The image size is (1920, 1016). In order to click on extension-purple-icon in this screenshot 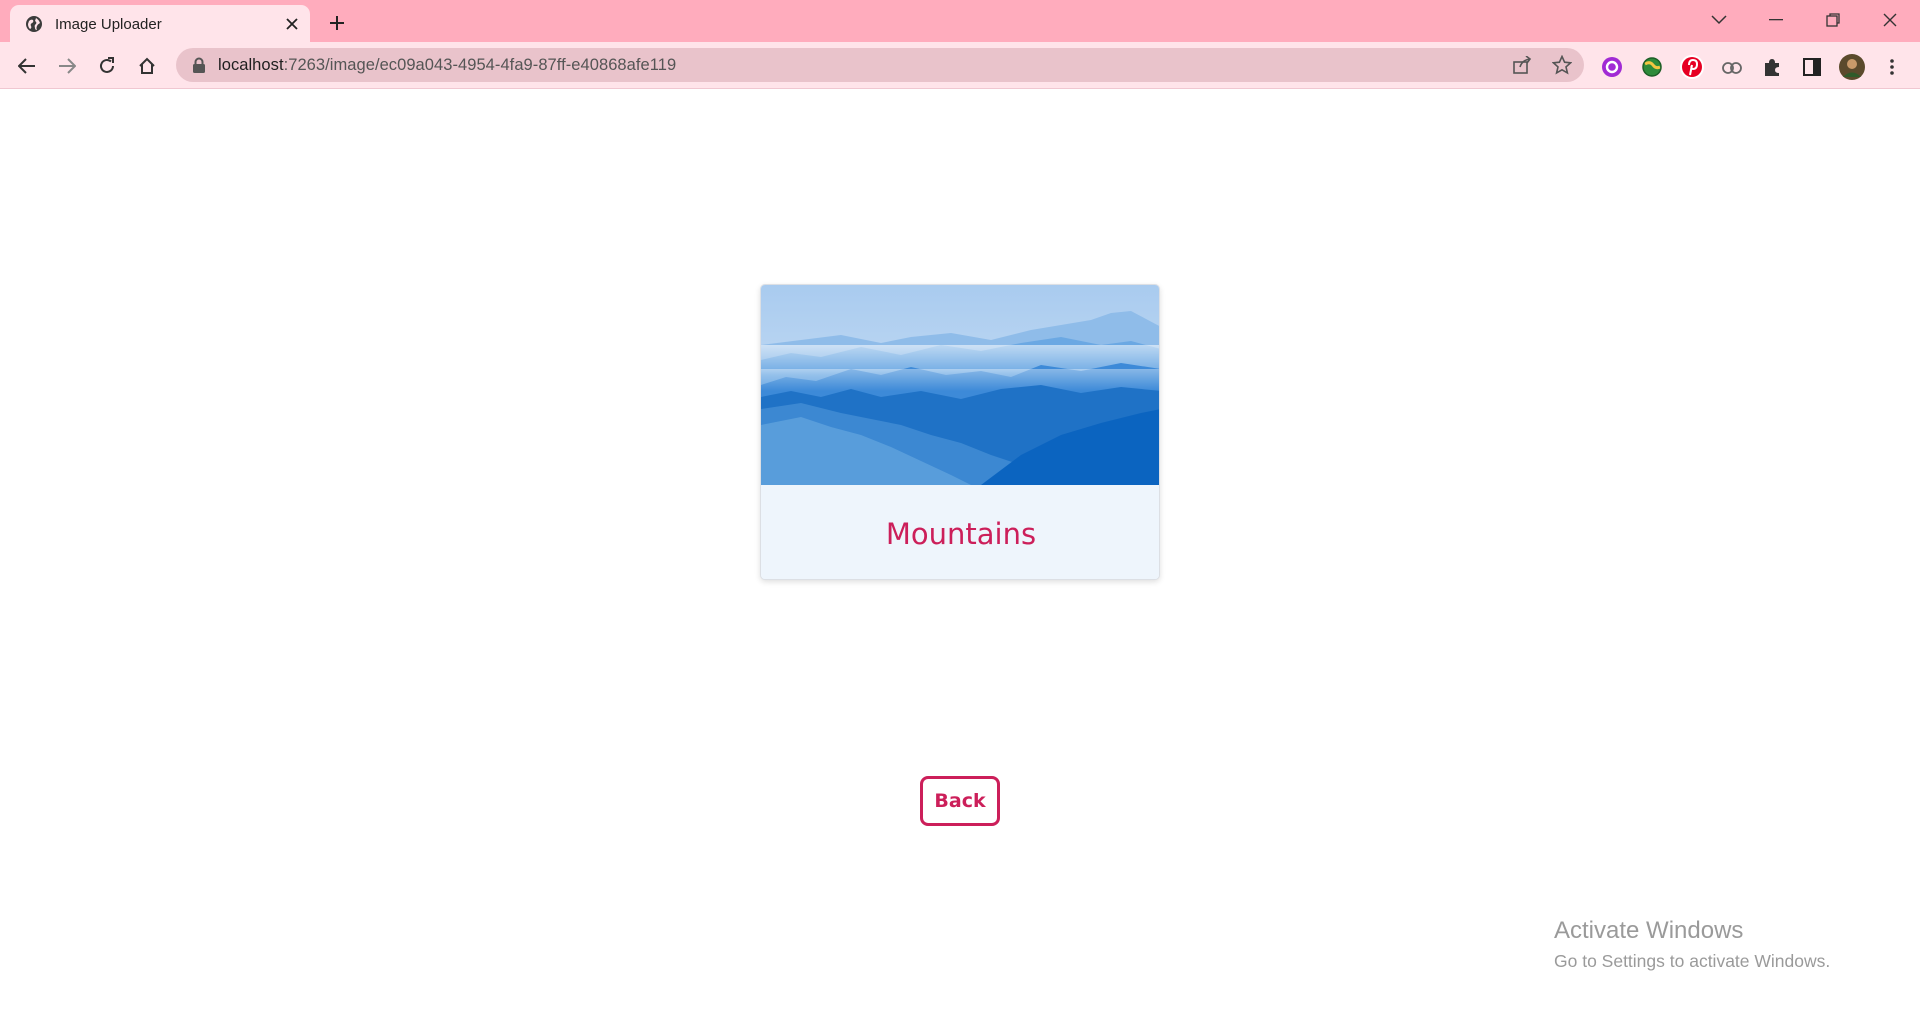, I will do `click(1612, 67)`.